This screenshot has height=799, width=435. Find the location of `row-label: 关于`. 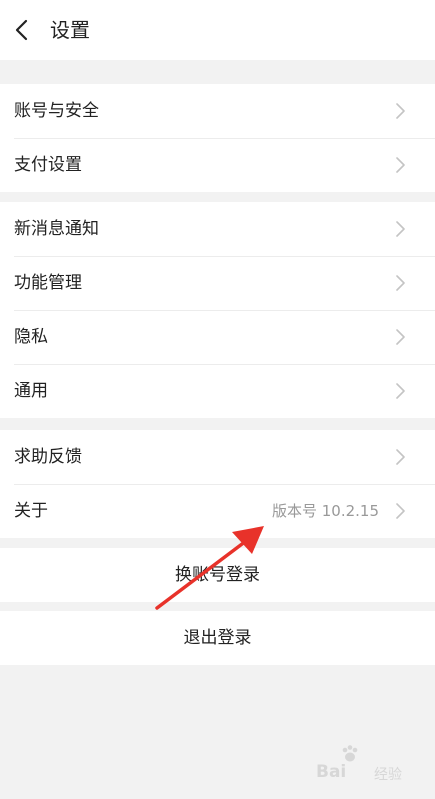

row-label: 关于 is located at coordinates (31, 511).